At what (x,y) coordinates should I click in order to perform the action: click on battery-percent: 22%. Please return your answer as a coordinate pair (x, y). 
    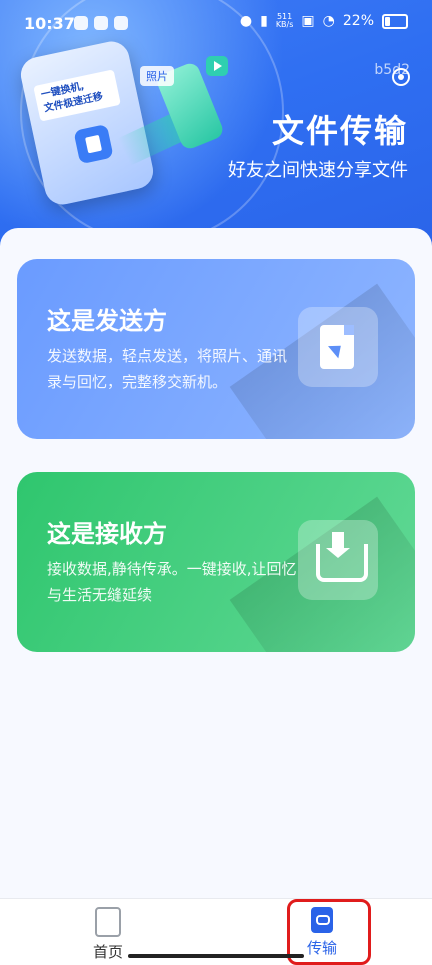
    Looking at the image, I should click on (358, 21).